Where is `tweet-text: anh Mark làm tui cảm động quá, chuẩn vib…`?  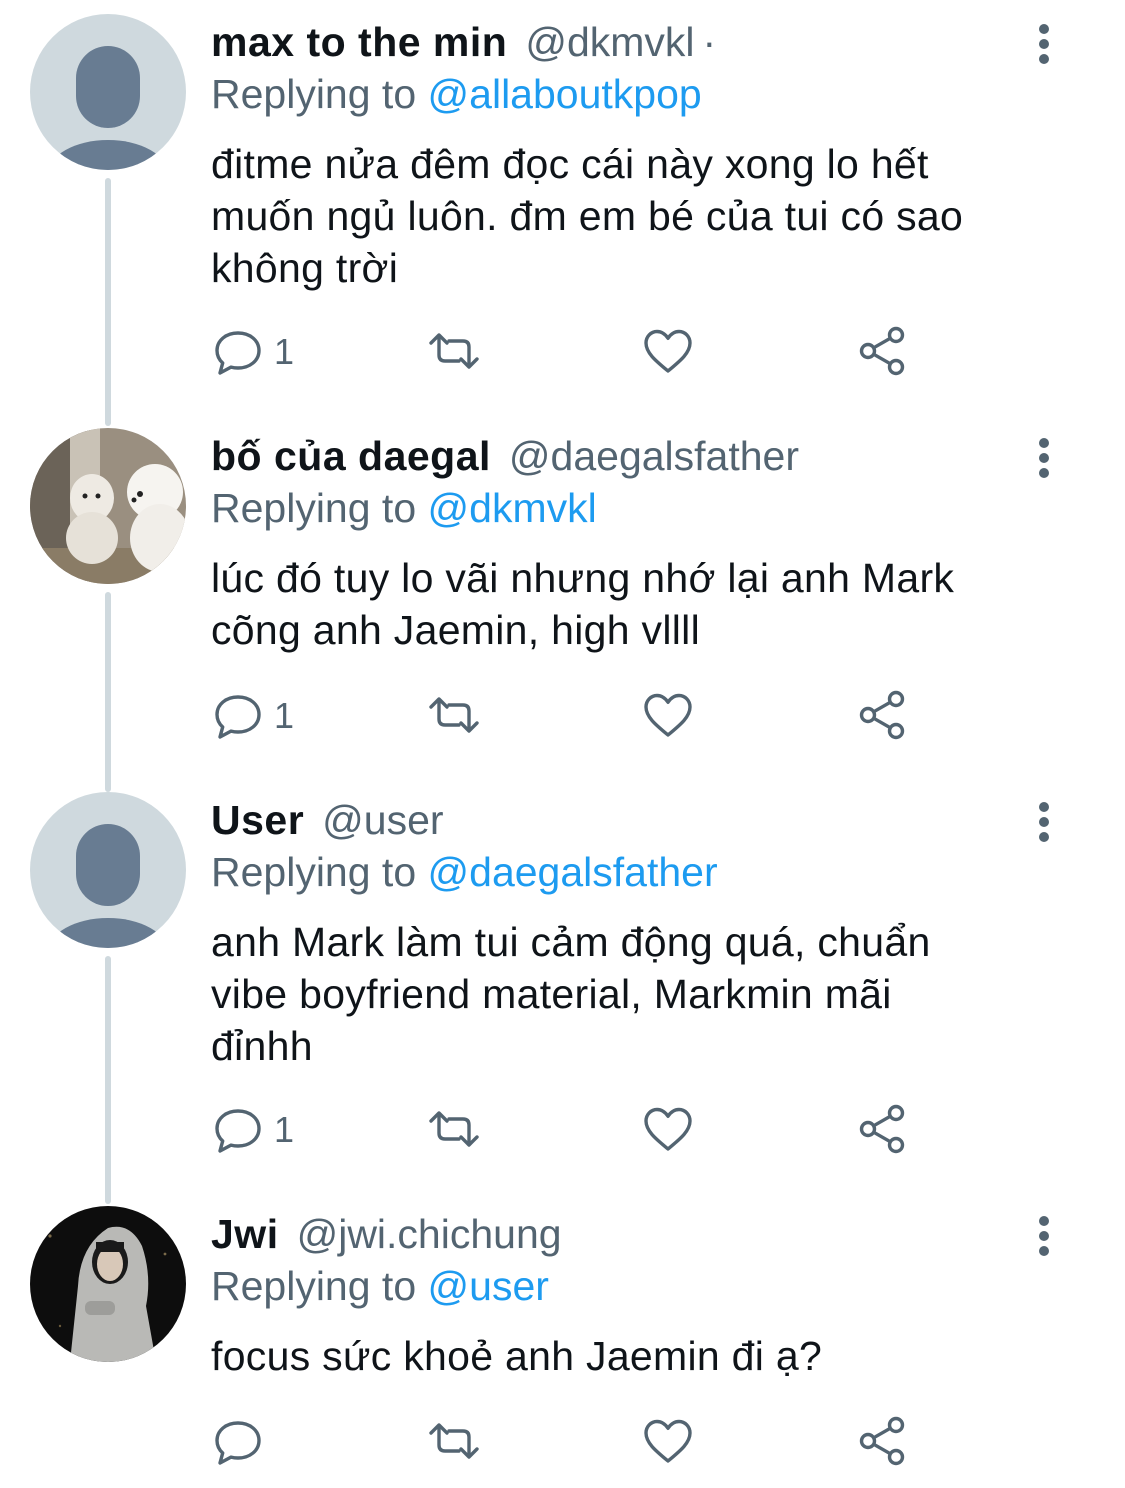 tweet-text: anh Mark làm tui cảm động quá, chuẩn vib… is located at coordinates (631, 994).